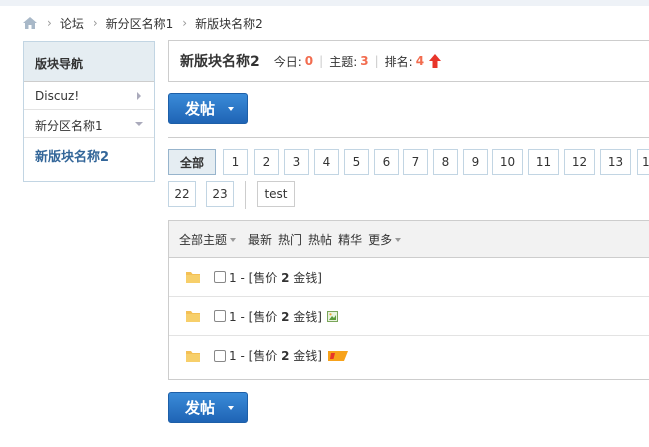 The height and width of the screenshot is (447, 649). Describe the element at coordinates (72, 23) in the screenshot. I see `breadcrumb-forum: 论坛` at that location.